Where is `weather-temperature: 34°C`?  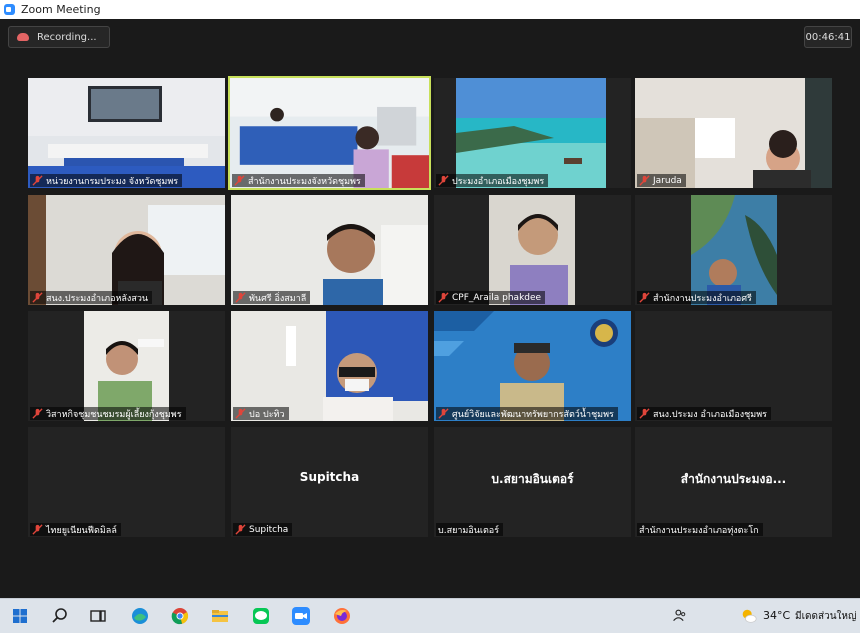 weather-temperature: 34°C is located at coordinates (776, 615).